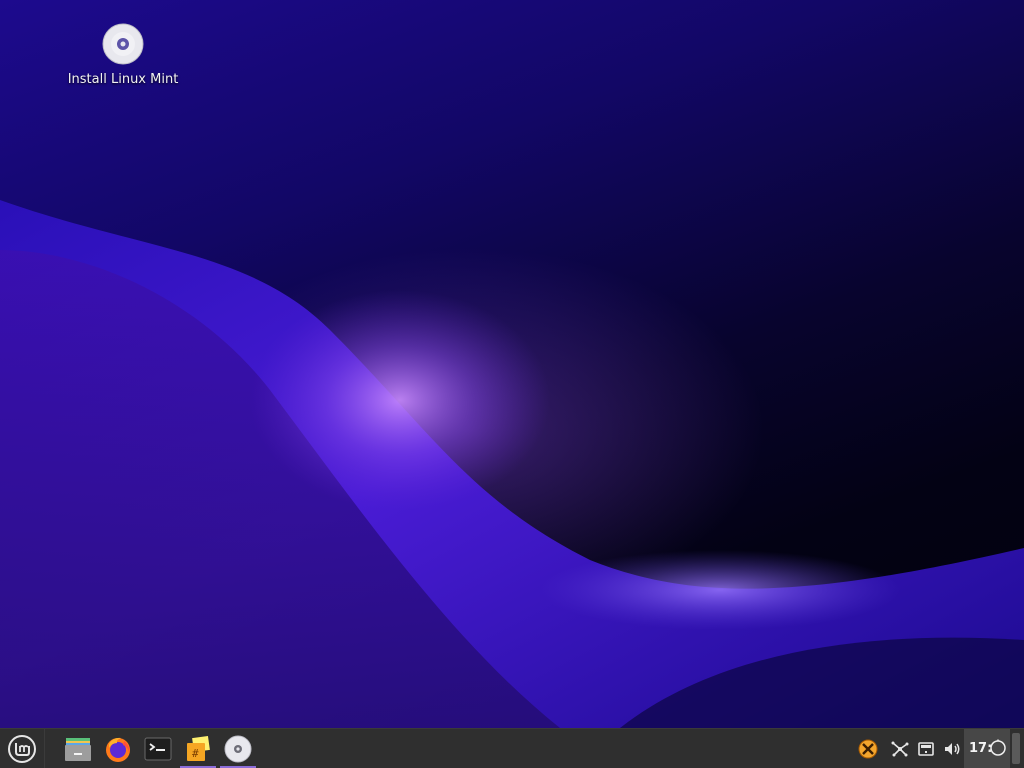 The height and width of the screenshot is (768, 1024). I want to click on installer-launcher, so click(238, 748).